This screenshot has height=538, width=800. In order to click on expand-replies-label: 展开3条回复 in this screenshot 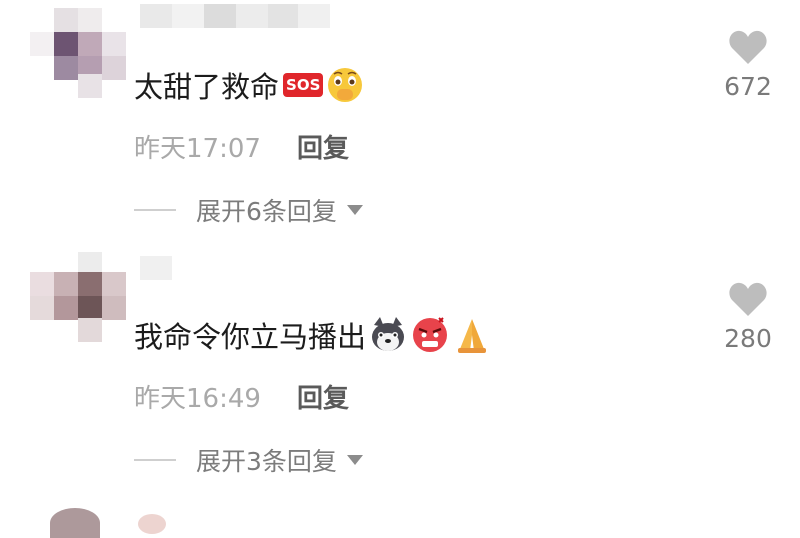, I will do `click(266, 461)`.